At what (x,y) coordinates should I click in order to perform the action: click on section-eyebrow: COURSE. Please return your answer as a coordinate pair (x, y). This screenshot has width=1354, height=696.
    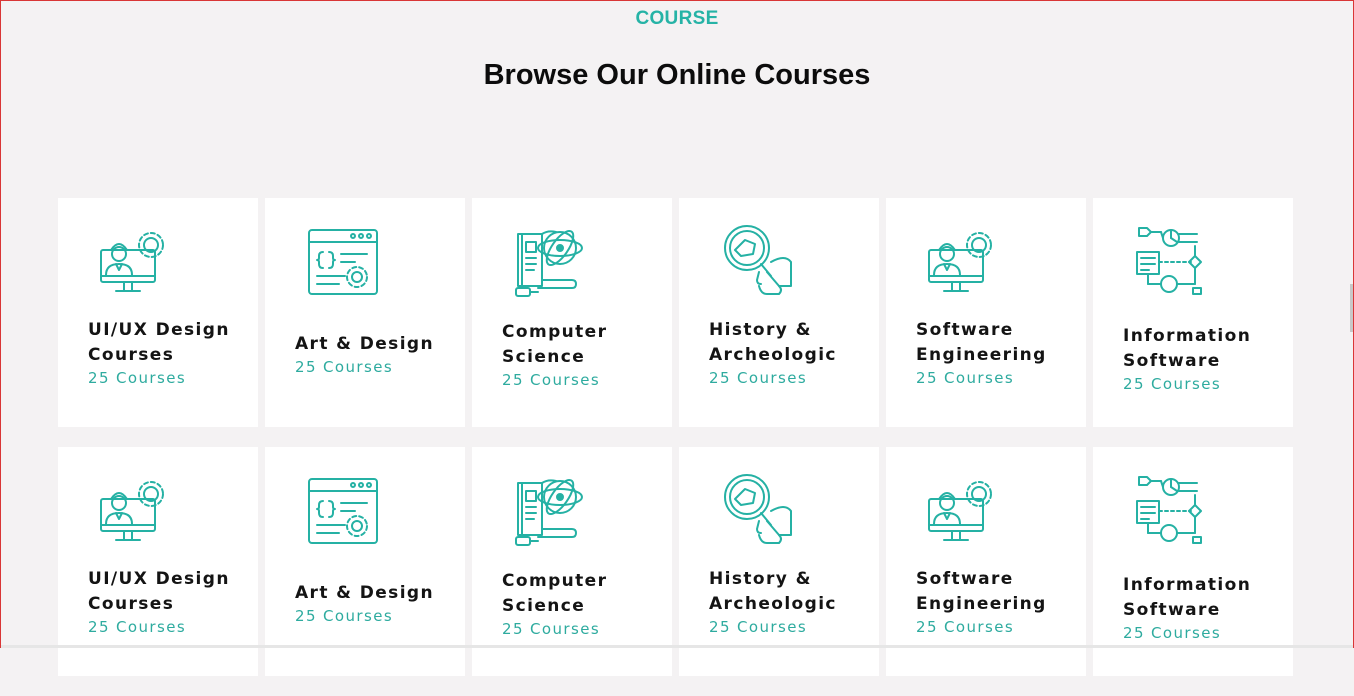
    Looking at the image, I should click on (677, 18).